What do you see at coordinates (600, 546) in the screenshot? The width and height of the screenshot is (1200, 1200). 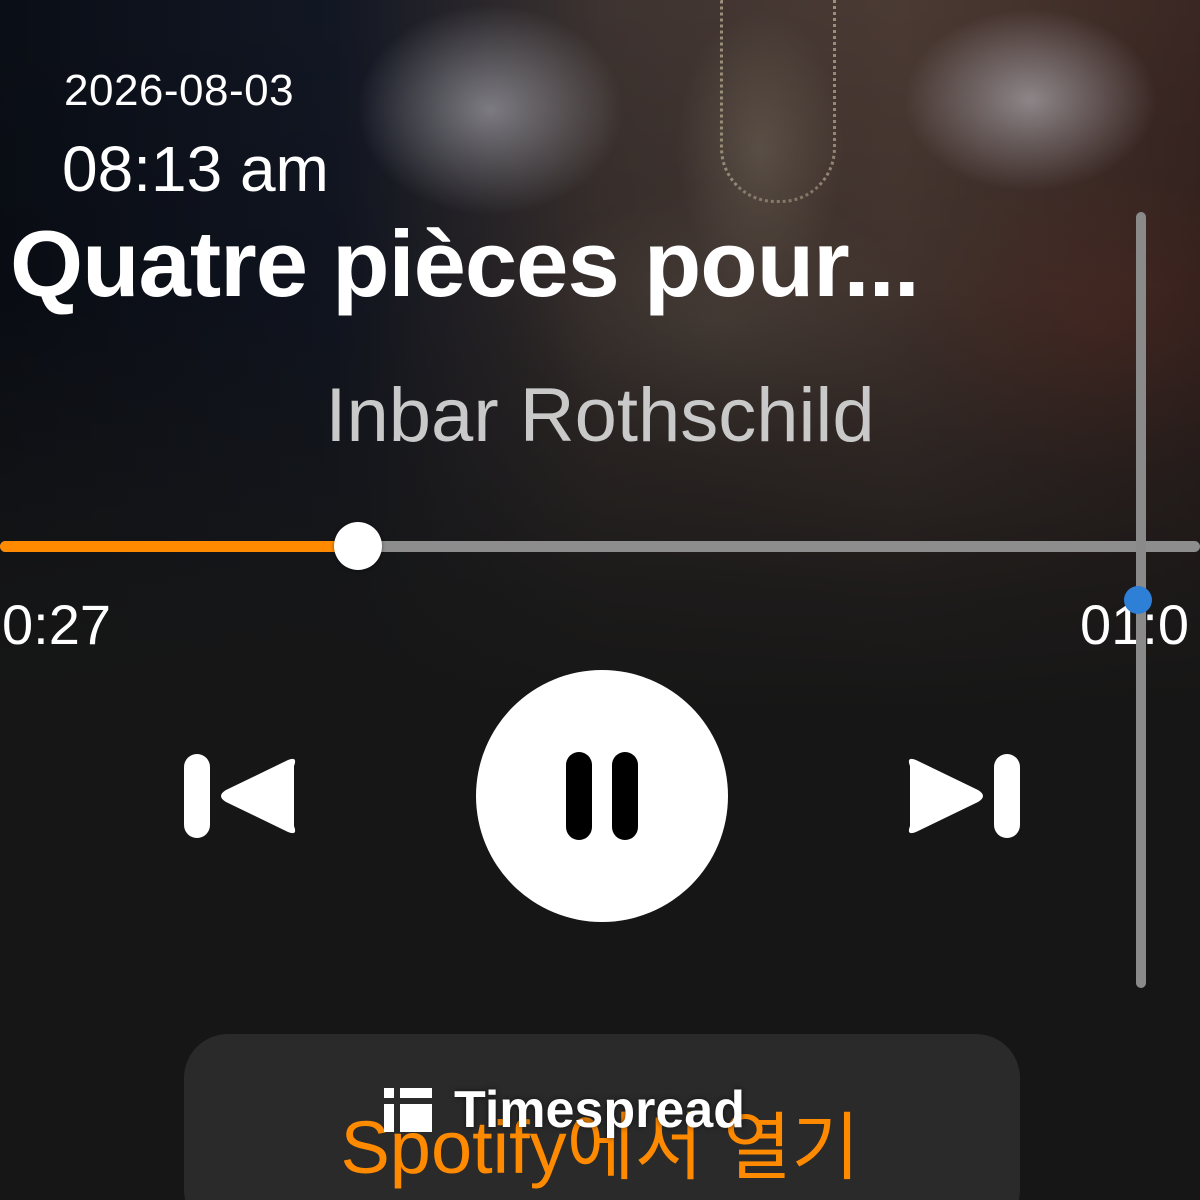 I see `progress-bar` at bounding box center [600, 546].